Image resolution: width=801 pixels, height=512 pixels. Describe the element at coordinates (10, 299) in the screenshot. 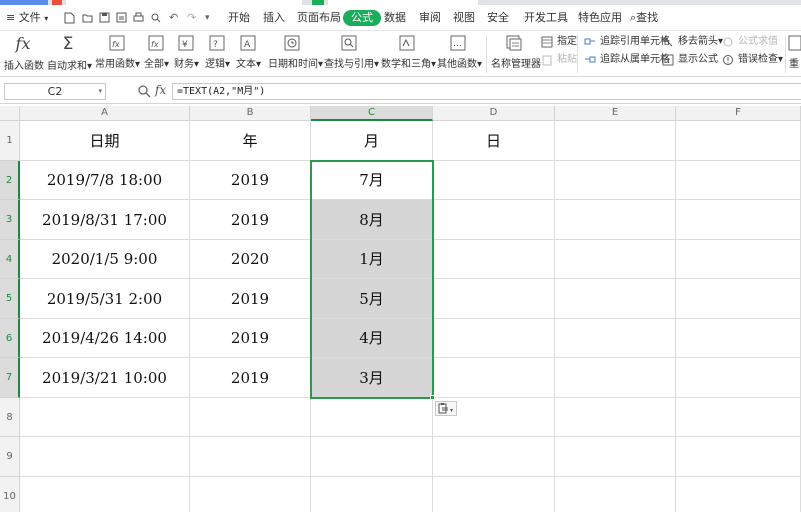

I see `row-header-5: 5` at that location.